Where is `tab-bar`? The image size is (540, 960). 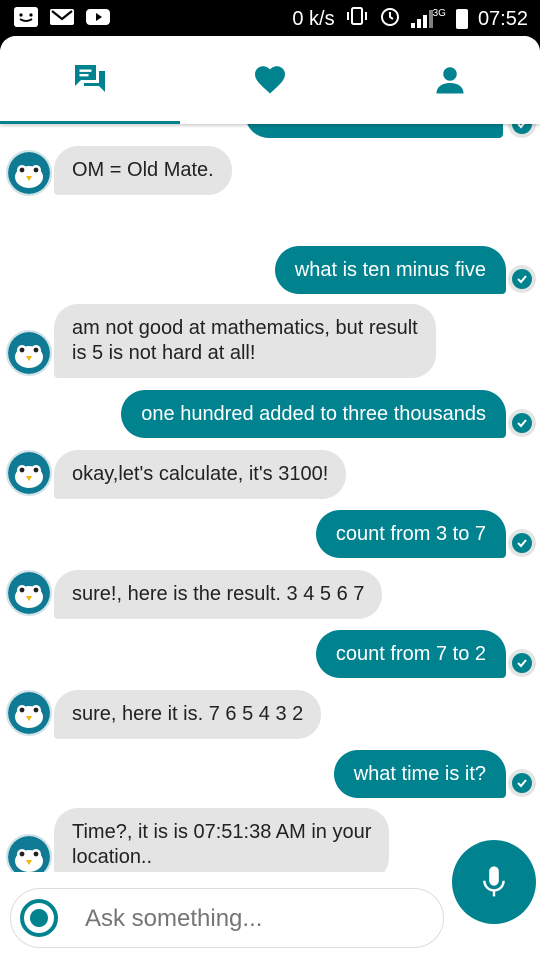 tab-bar is located at coordinates (270, 80).